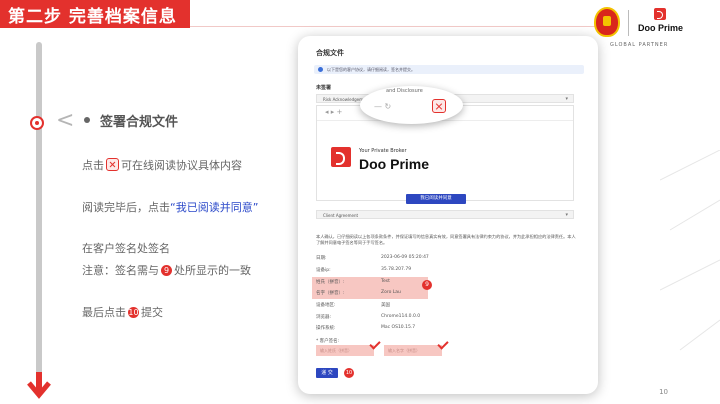 The height and width of the screenshot is (404, 720). I want to click on step-node, so click(37, 123).